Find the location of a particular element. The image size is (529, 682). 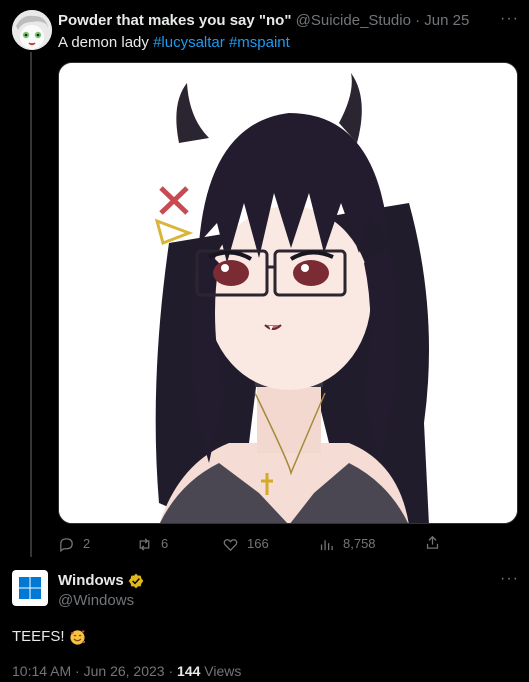

reply-time: 10:14 AM is located at coordinates (41, 671).